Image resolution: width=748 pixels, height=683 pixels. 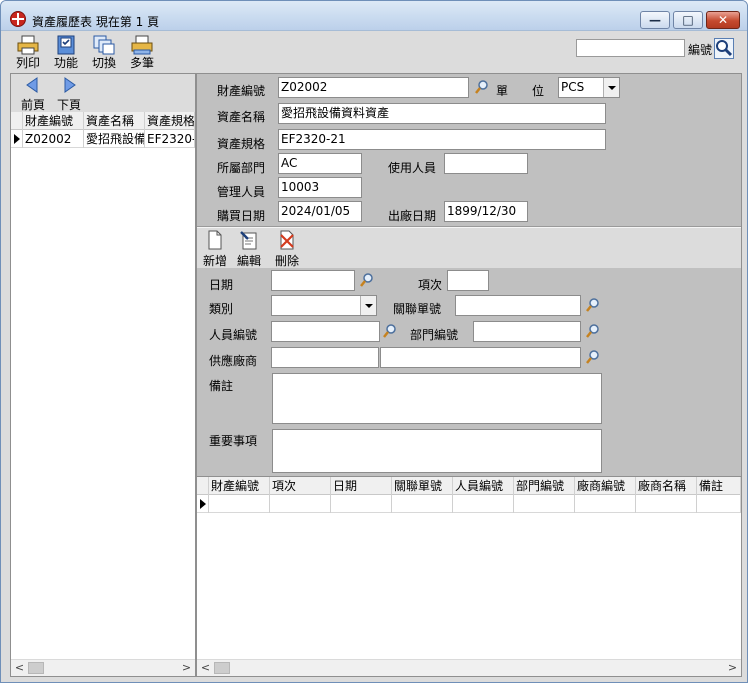 I want to click on supplier-name-field, so click(x=480, y=357).